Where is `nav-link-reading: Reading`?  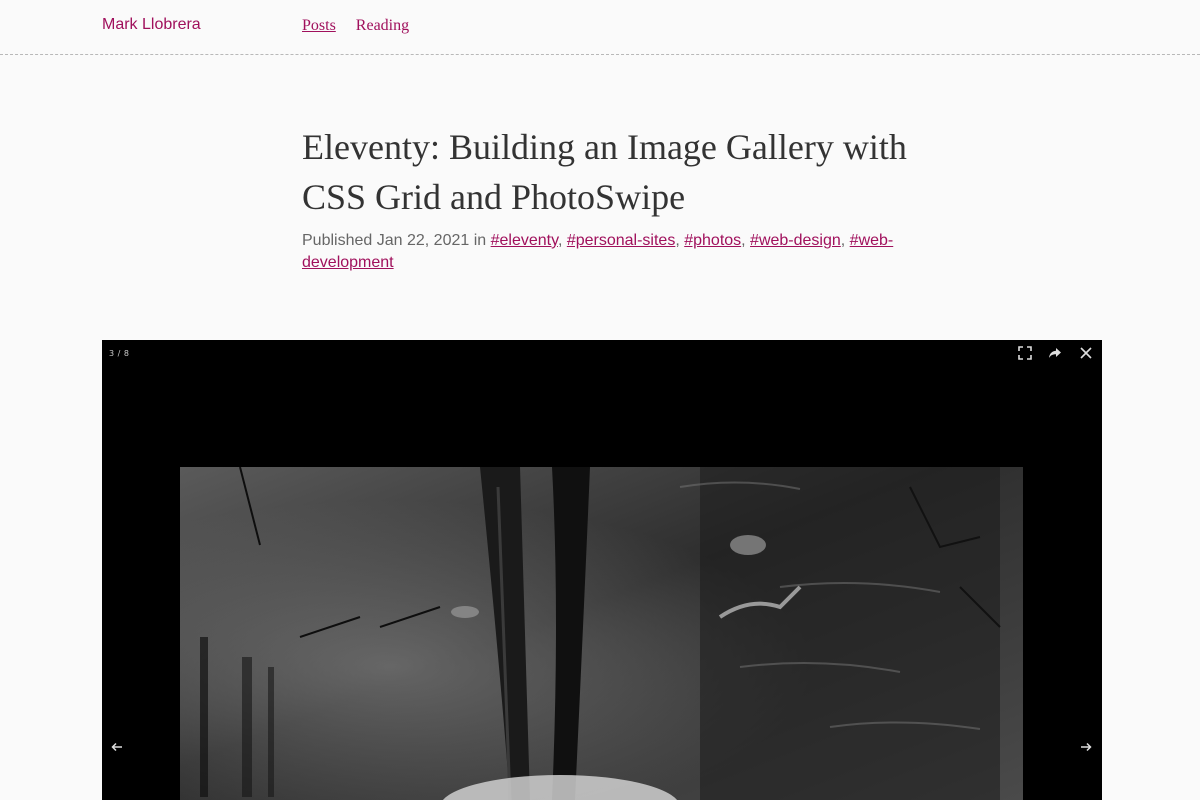
nav-link-reading: Reading is located at coordinates (382, 26).